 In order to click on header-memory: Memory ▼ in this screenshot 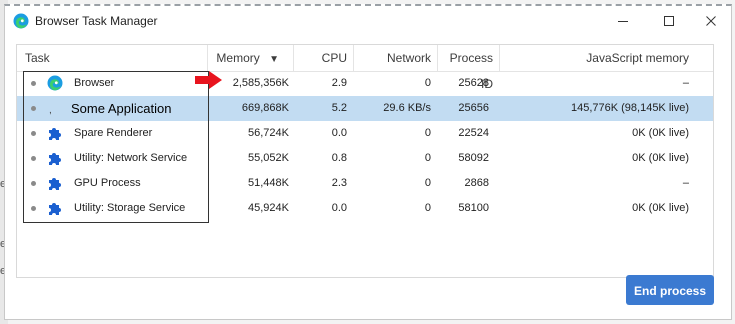, I will do `click(250, 58)`.